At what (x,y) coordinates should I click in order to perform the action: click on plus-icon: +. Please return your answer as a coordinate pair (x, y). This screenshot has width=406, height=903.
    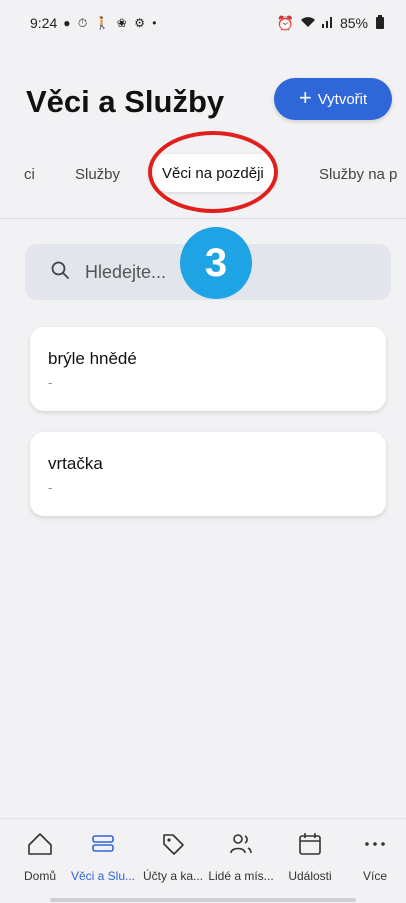
    Looking at the image, I should click on (305, 97).